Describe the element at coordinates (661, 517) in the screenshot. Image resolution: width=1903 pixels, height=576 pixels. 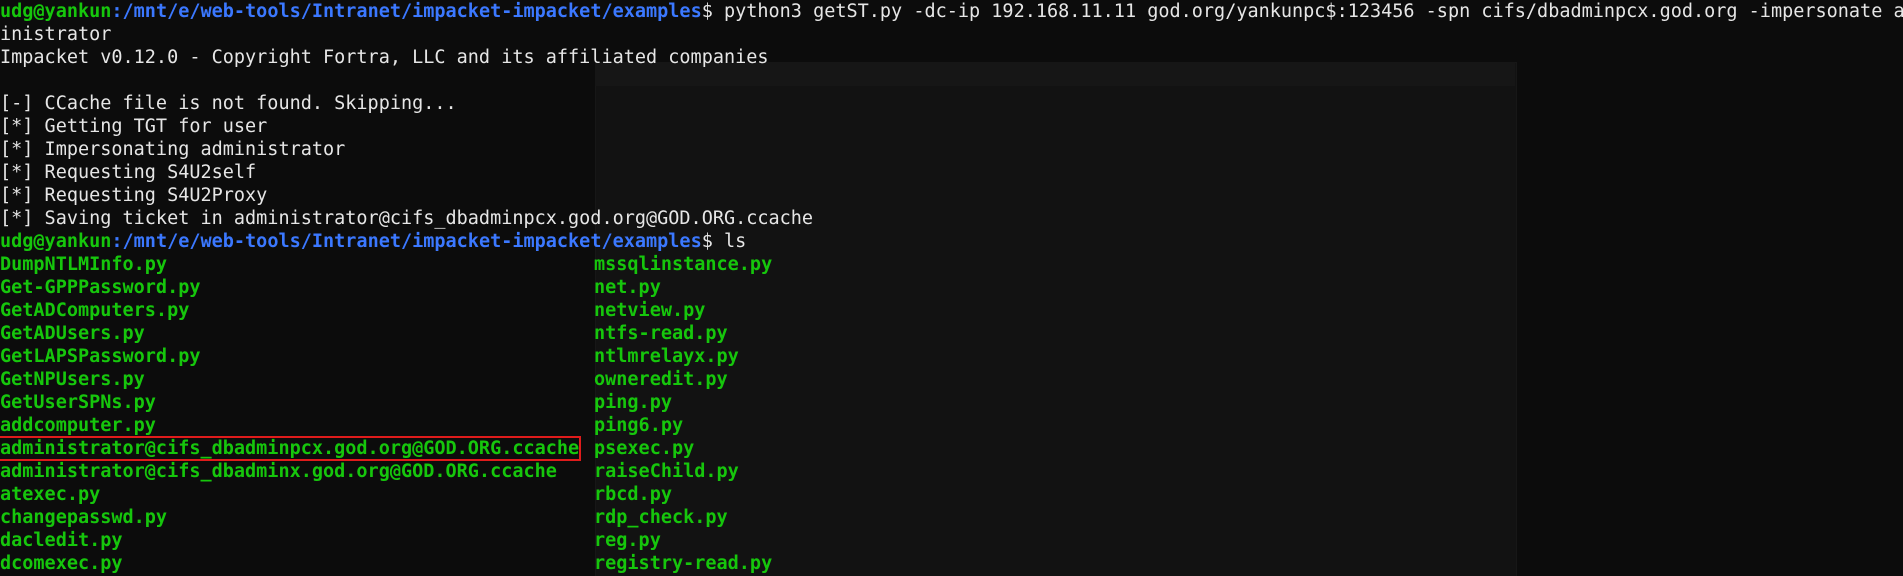
I see `list-item: rdp_check.py` at that location.